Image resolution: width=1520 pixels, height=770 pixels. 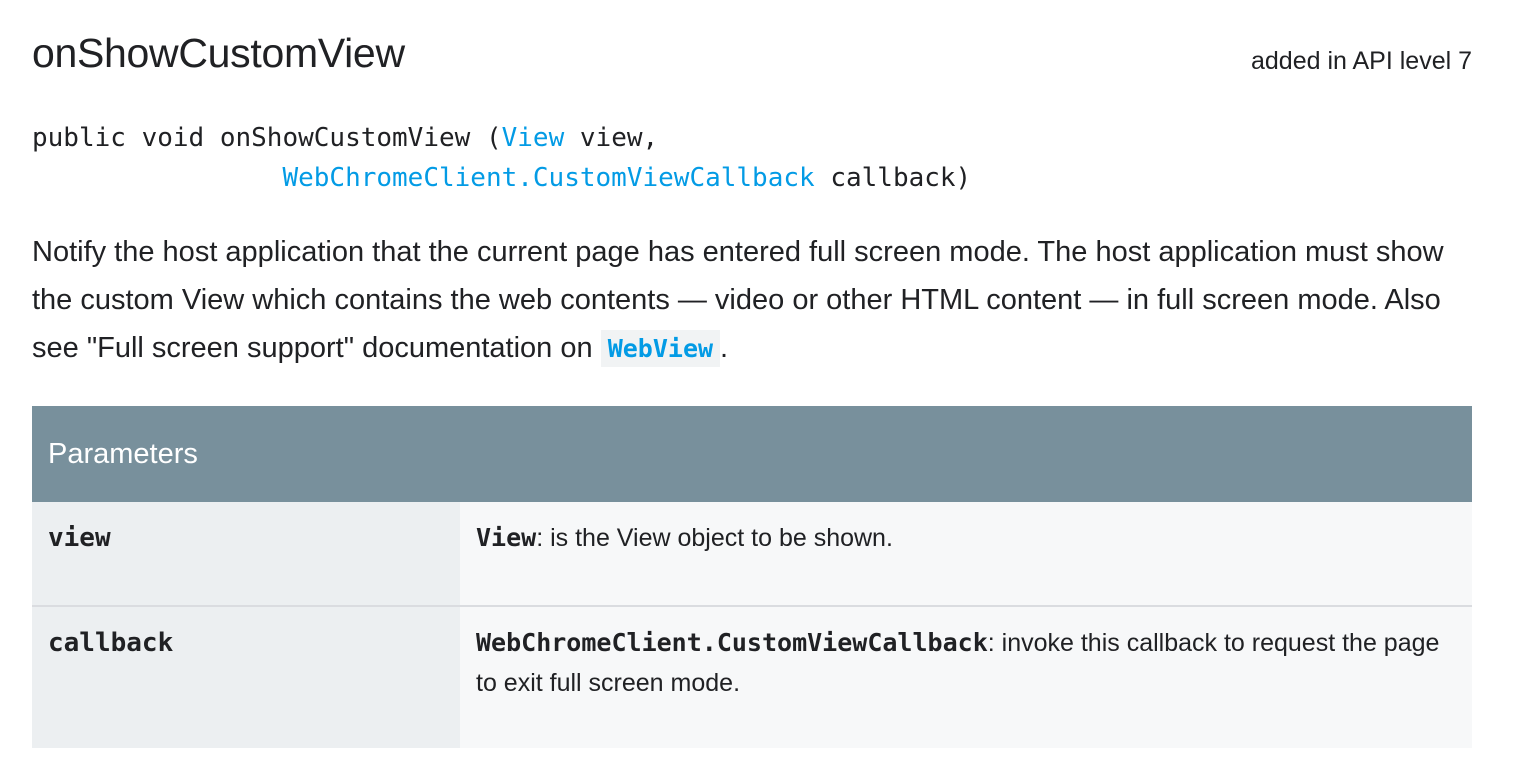 I want to click on param-description: View: is the View object to be shown., so click(x=966, y=554).